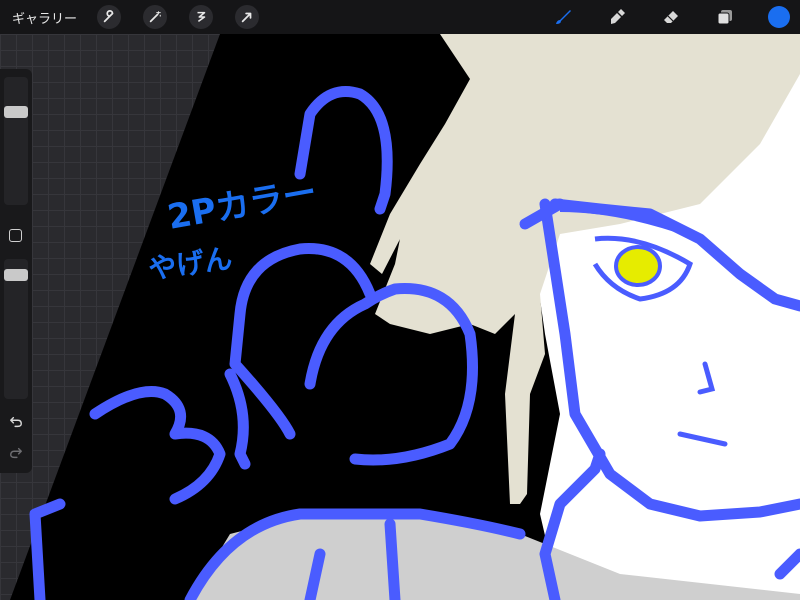 The height and width of the screenshot is (600, 800). I want to click on eraser-icon, so click(671, 17).